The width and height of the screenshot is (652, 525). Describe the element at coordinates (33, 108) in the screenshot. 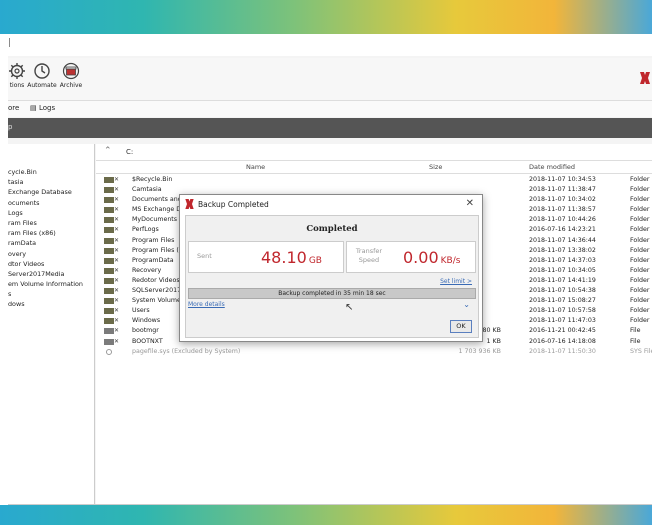

I see `logs-icon: ▤` at that location.